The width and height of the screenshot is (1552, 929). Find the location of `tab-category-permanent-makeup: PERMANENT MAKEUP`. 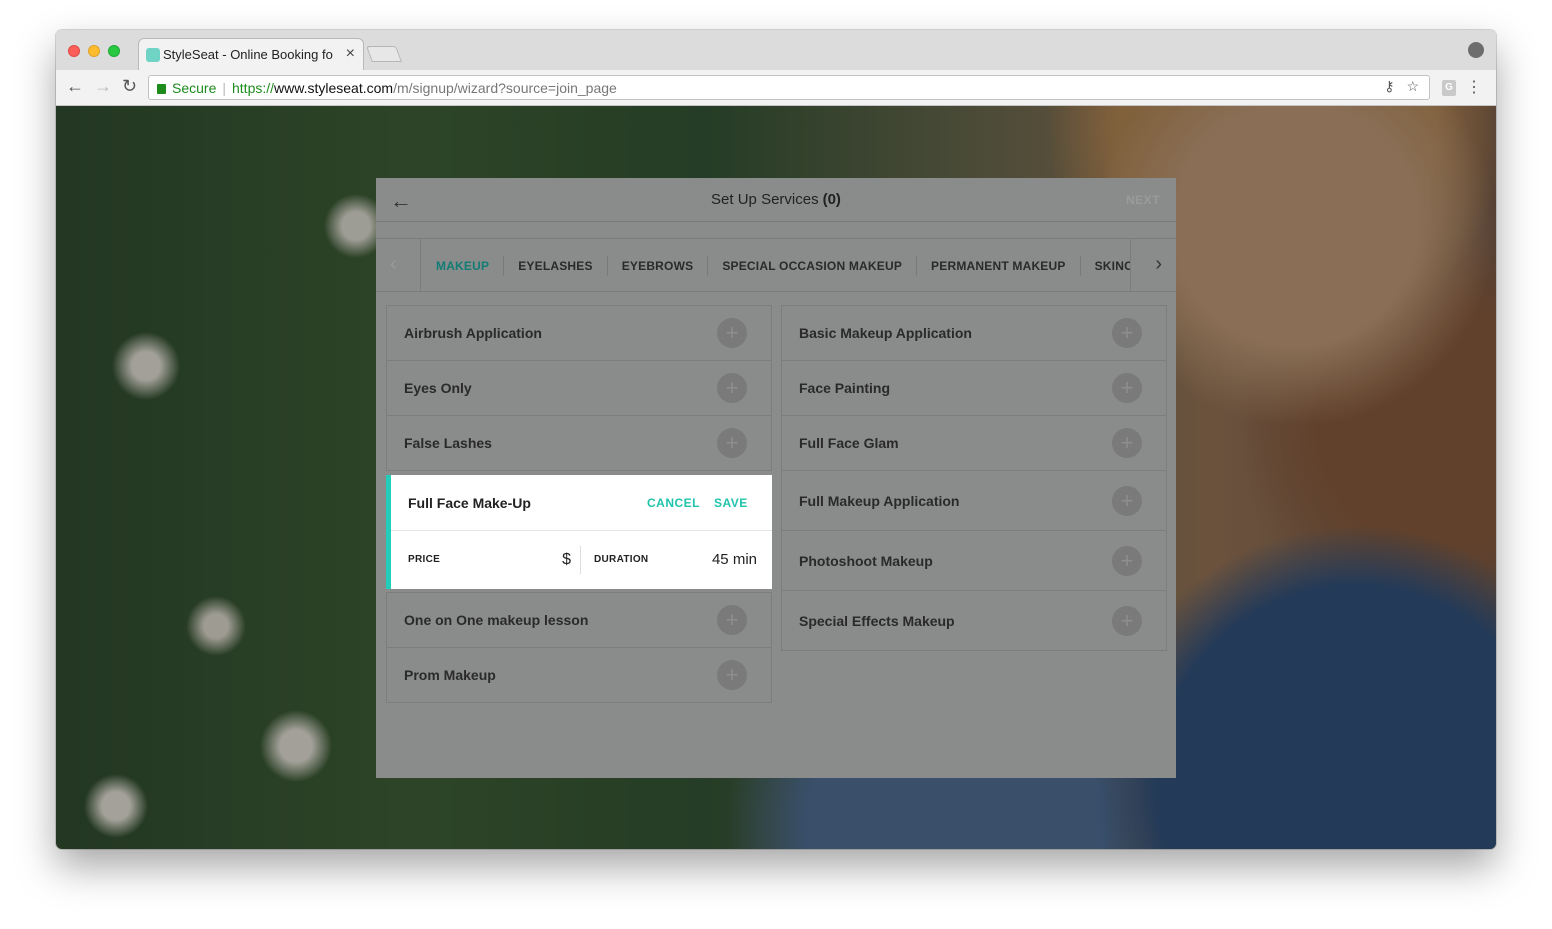

tab-category-permanent-makeup: PERMANENT MAKEUP is located at coordinates (999, 266).